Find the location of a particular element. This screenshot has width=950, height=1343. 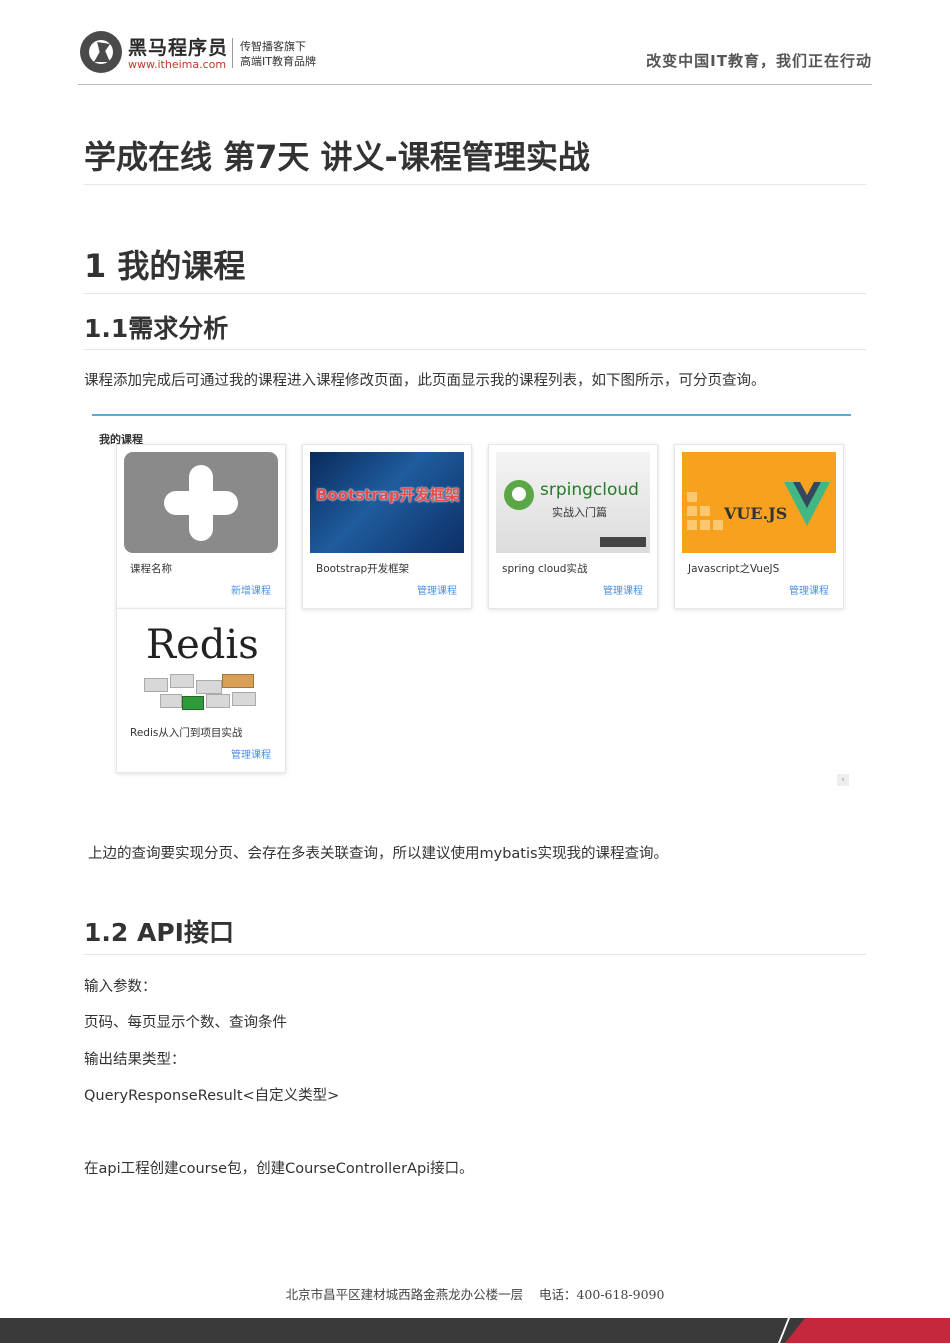

brand-name: 黑马程序员 is located at coordinates (178, 48).